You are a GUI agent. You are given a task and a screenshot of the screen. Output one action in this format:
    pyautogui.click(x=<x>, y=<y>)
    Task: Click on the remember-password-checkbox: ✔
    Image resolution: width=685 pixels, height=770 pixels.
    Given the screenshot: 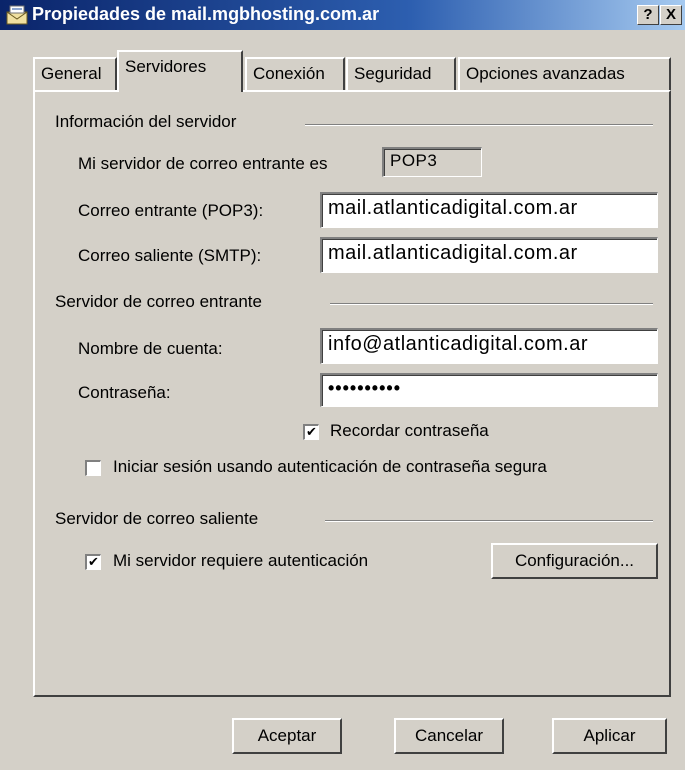 What is the action you would take?
    pyautogui.click(x=311, y=432)
    